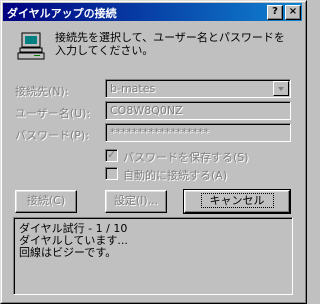  Describe the element at coordinates (133, 88) in the screenshot. I see `connect-to-value: b-mates` at that location.